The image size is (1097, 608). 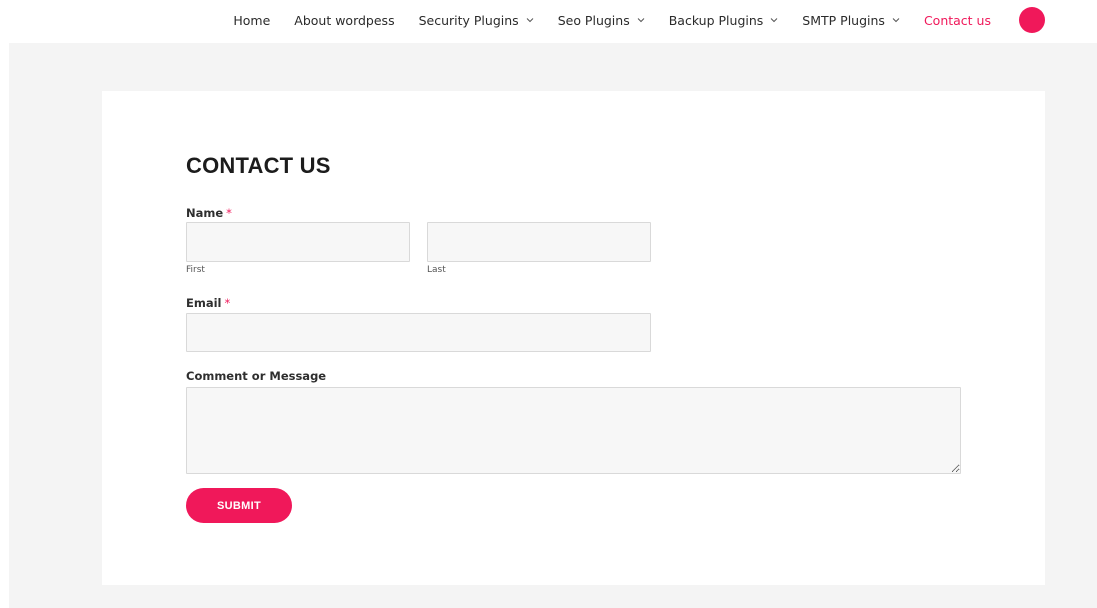 I want to click on nav-item-backup-plugins: Backup Plugins, so click(x=724, y=20).